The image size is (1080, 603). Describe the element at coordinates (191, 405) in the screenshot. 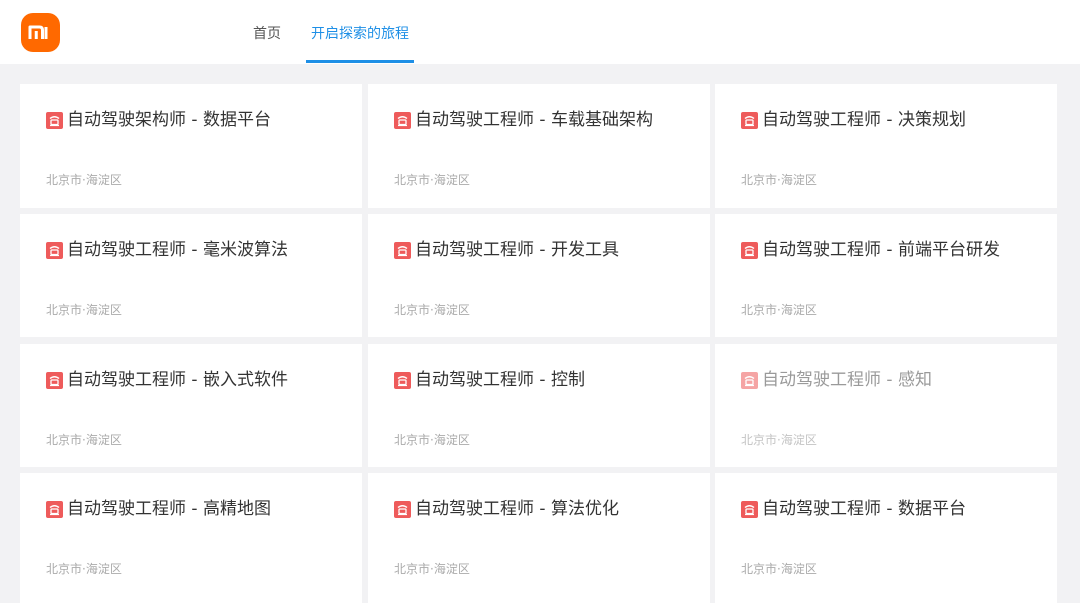

I see `job-card: 自动驾驶工程师 - 嵌入式软件北京市·海淀区` at that location.